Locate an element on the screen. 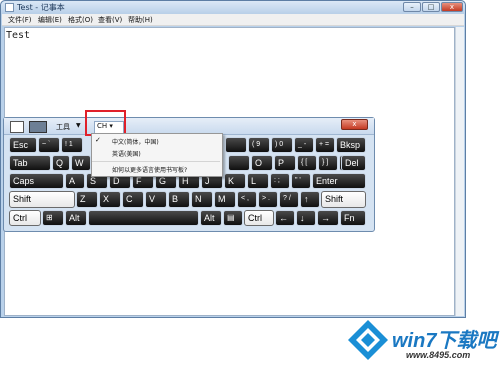 This screenshot has width=500, height=374. key-down-arrow: ↓ is located at coordinates (306, 218).